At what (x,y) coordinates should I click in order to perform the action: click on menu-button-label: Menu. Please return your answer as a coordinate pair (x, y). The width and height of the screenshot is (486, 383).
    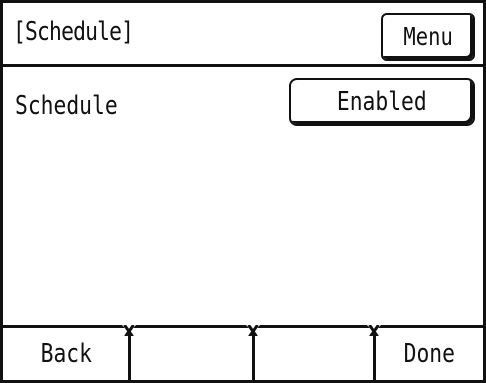
    Looking at the image, I should click on (428, 36).